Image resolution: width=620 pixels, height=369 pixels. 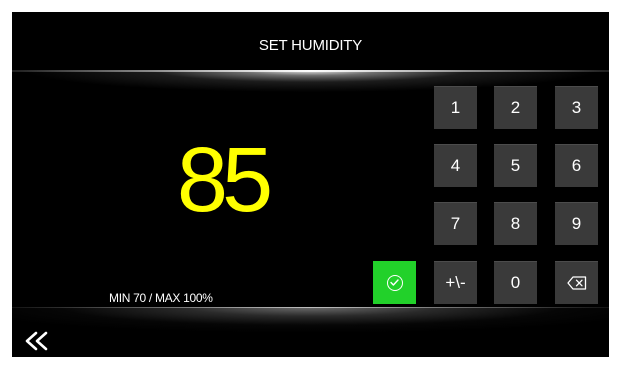 I want to click on humidity-value-display: 85, so click(x=224, y=180).